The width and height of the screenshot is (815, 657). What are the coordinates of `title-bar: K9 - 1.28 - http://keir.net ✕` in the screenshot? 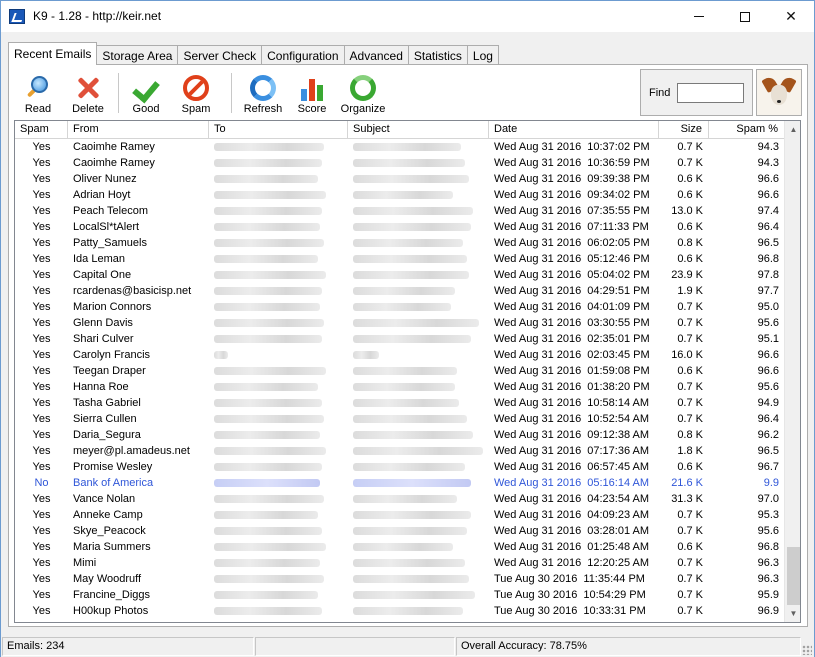 It's located at (407, 16).